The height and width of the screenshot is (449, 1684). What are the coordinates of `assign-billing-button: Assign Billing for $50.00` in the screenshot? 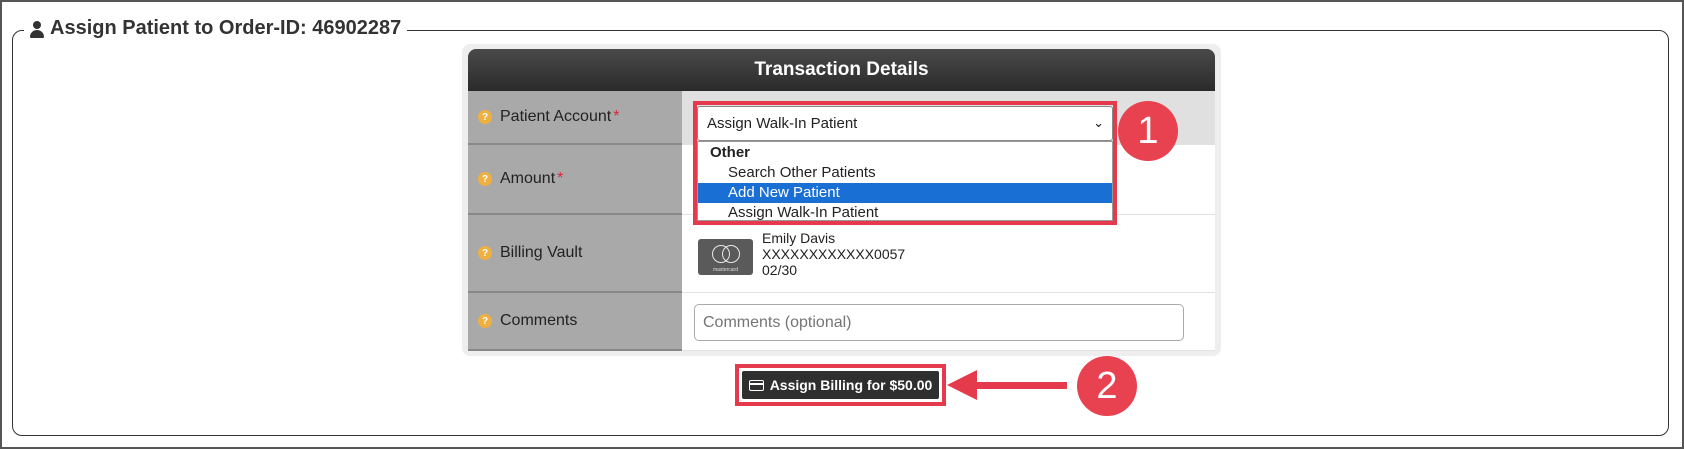 It's located at (840, 385).